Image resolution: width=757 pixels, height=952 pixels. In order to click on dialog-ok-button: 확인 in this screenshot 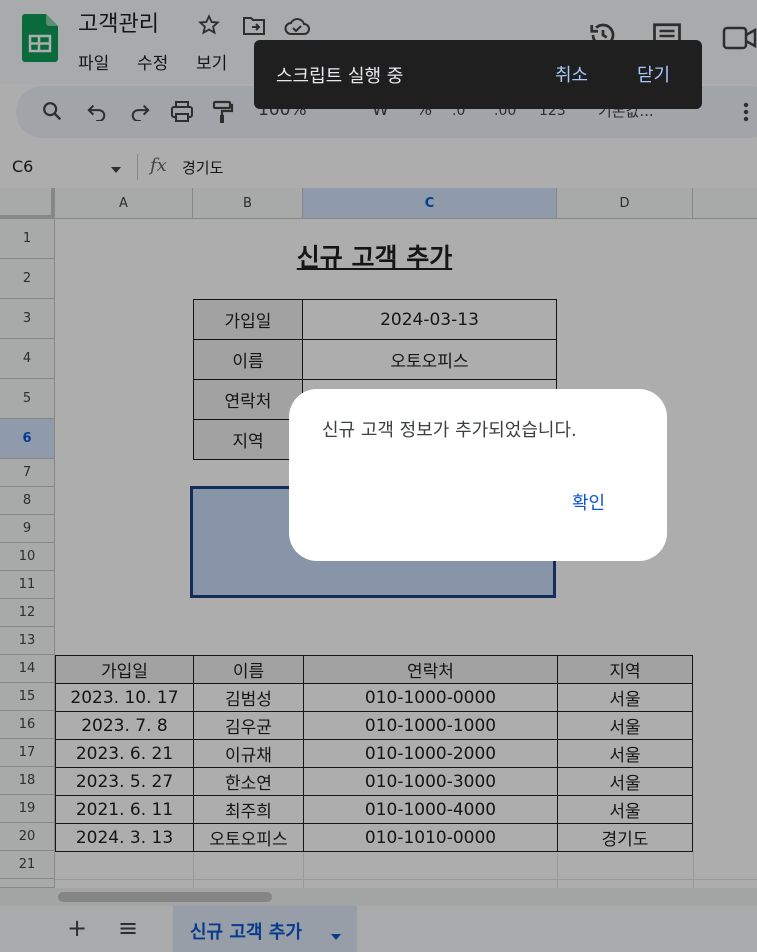, I will do `click(588, 502)`.